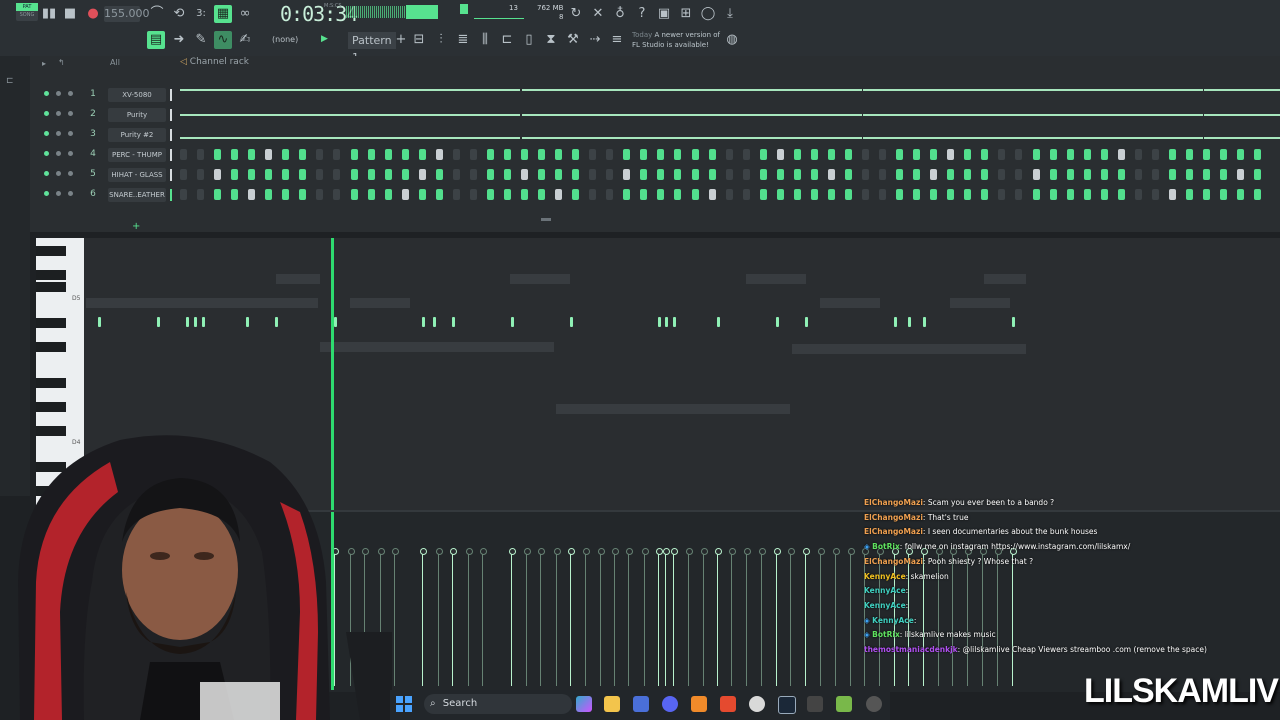 The width and height of the screenshot is (1280, 720). What do you see at coordinates (686, 14) in the screenshot?
I see `export-icon: ⊞` at bounding box center [686, 14].